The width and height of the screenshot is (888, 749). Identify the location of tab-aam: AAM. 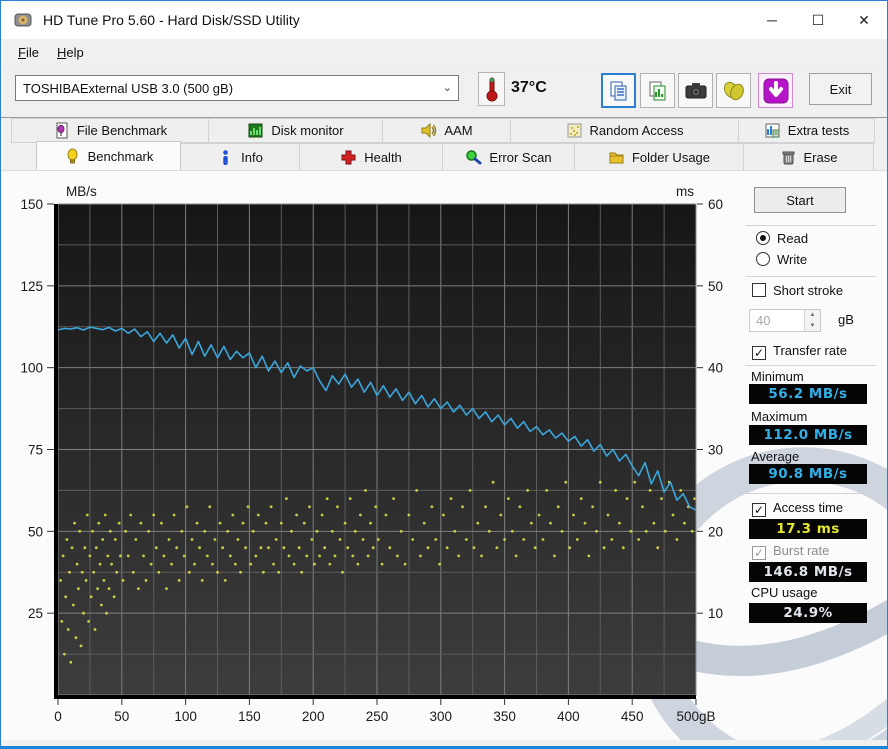
(446, 130).